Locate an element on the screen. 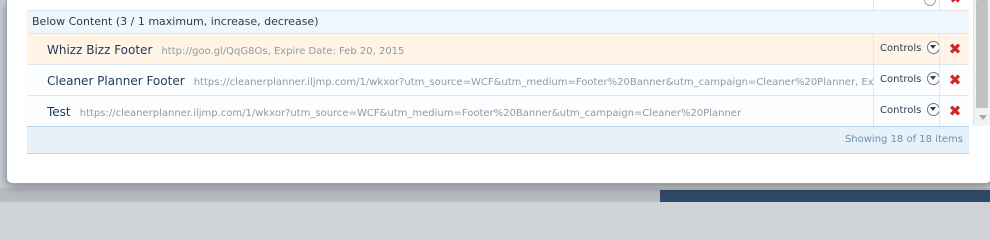 This screenshot has width=990, height=240. item-name-link: Test is located at coordinates (59, 112).